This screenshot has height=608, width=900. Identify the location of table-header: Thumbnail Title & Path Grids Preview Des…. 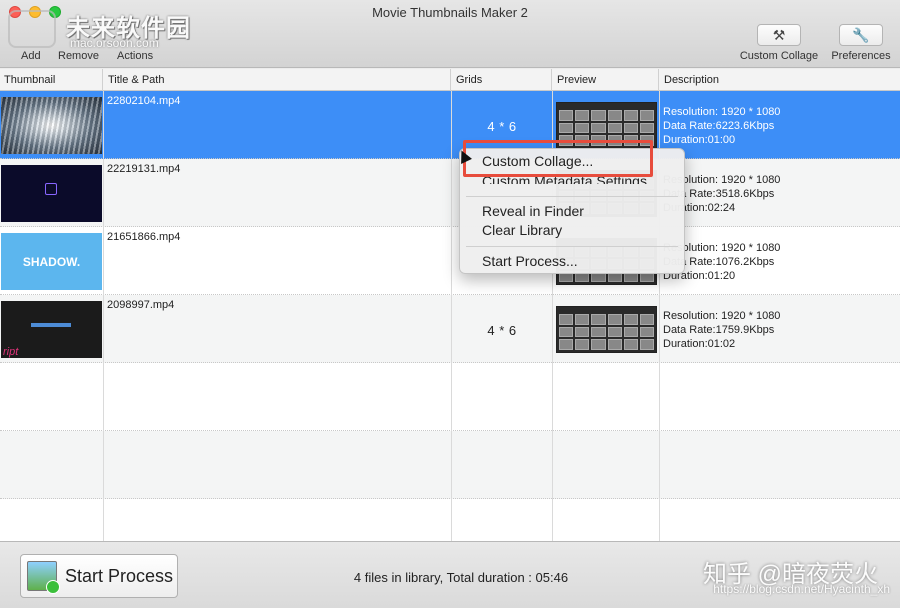
(450, 80).